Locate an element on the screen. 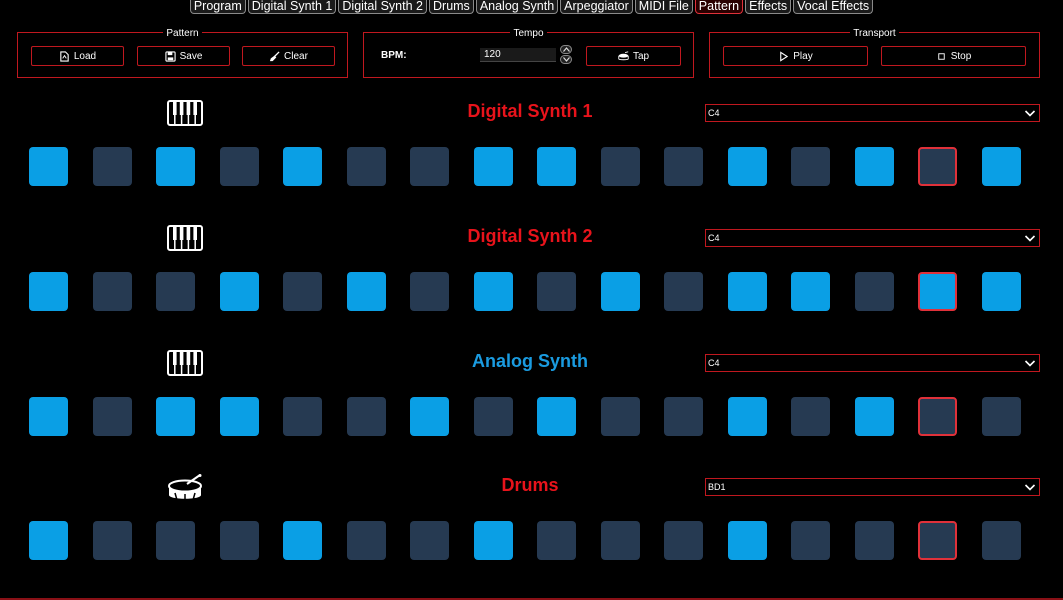 The image size is (1063, 600). stop-button: Stop is located at coordinates (953, 56).